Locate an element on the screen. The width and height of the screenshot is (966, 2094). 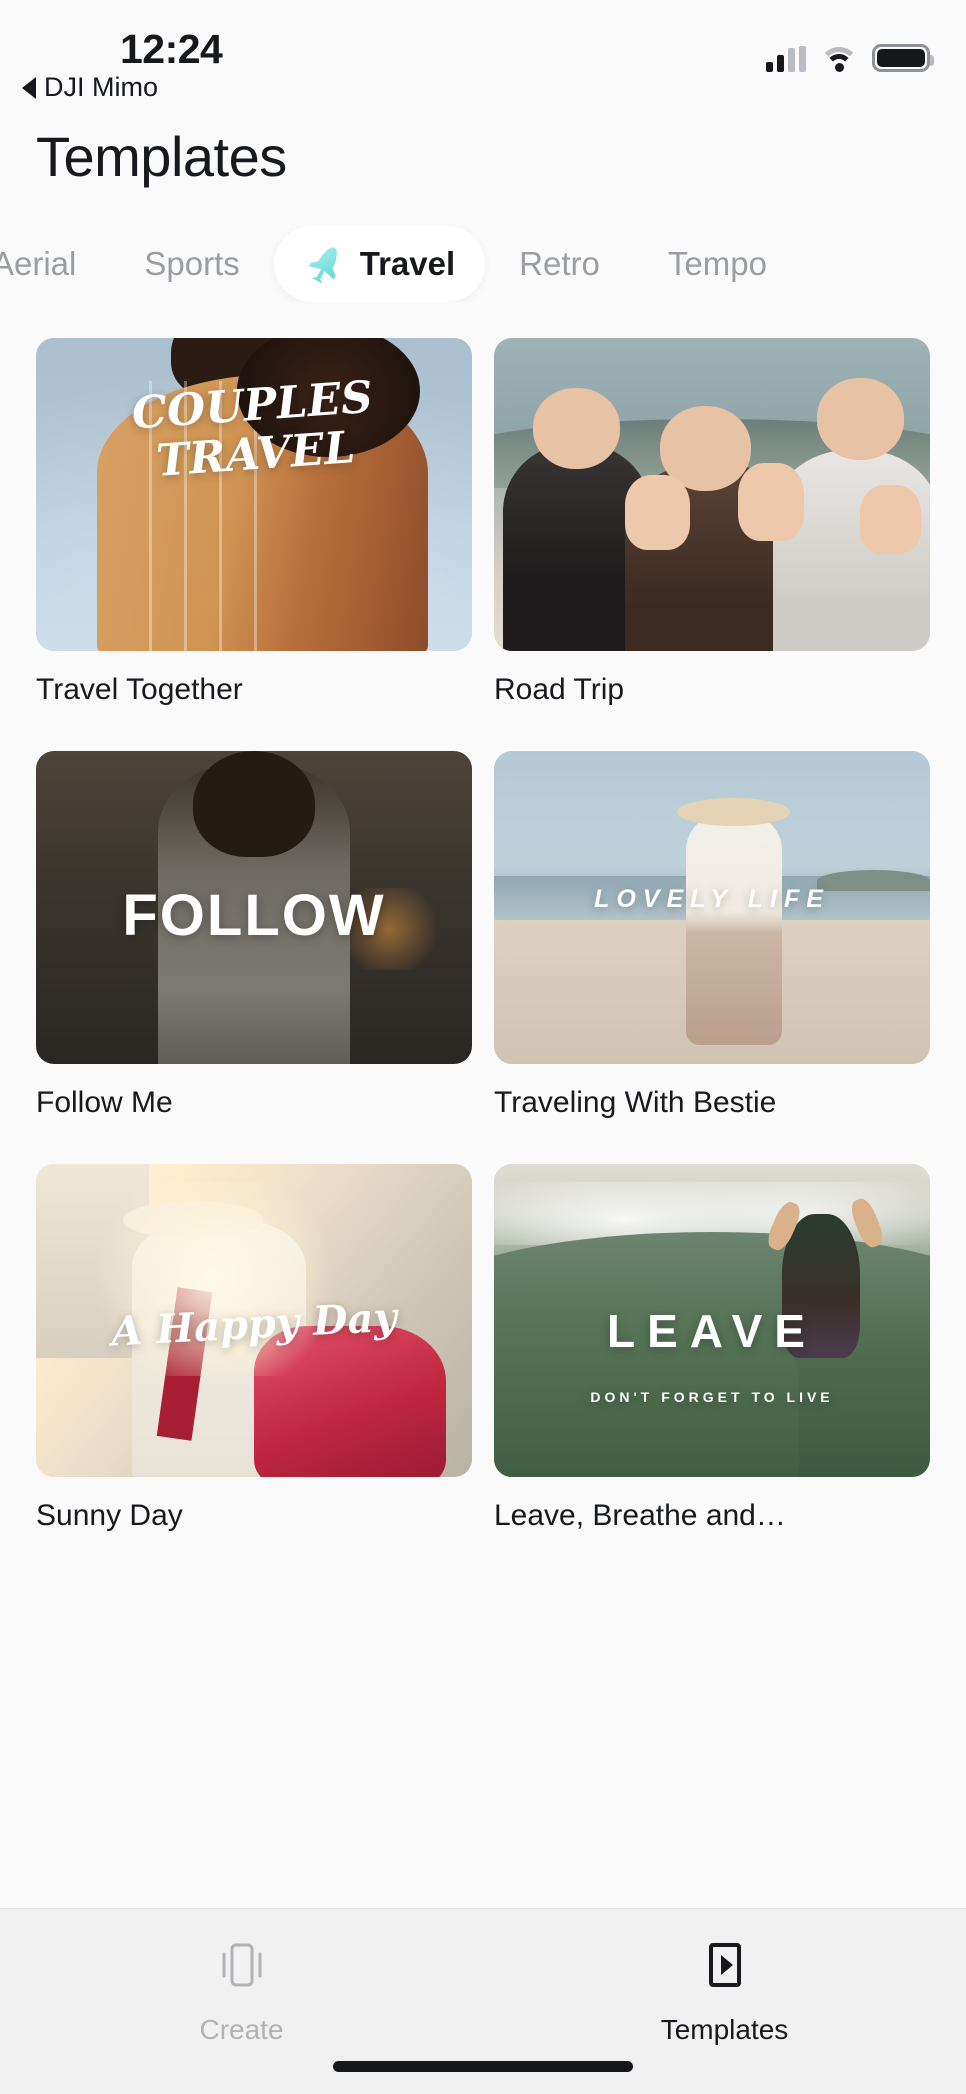
tab-retro-label: Retro is located at coordinates (559, 263).